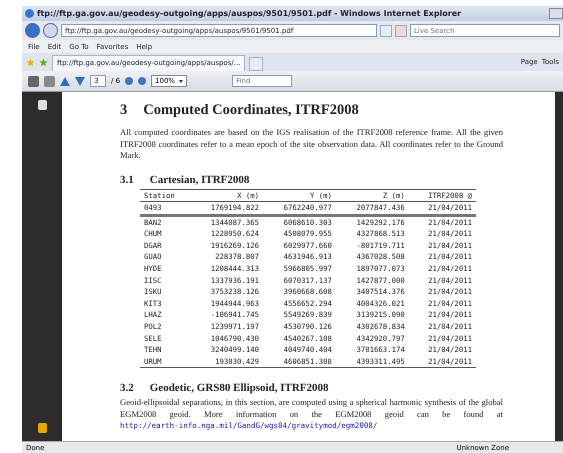 Image resolution: width=563 pixels, height=453 pixels. Describe the element at coordinates (124, 110) in the screenshot. I see `section-number: 3` at that location.